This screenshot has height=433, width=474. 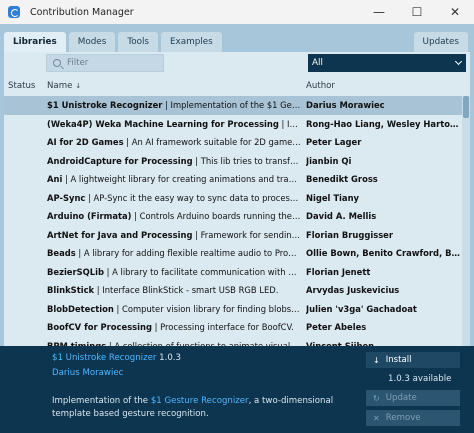 What do you see at coordinates (403, 418) in the screenshot?
I see `remove-label: Remove` at bounding box center [403, 418].